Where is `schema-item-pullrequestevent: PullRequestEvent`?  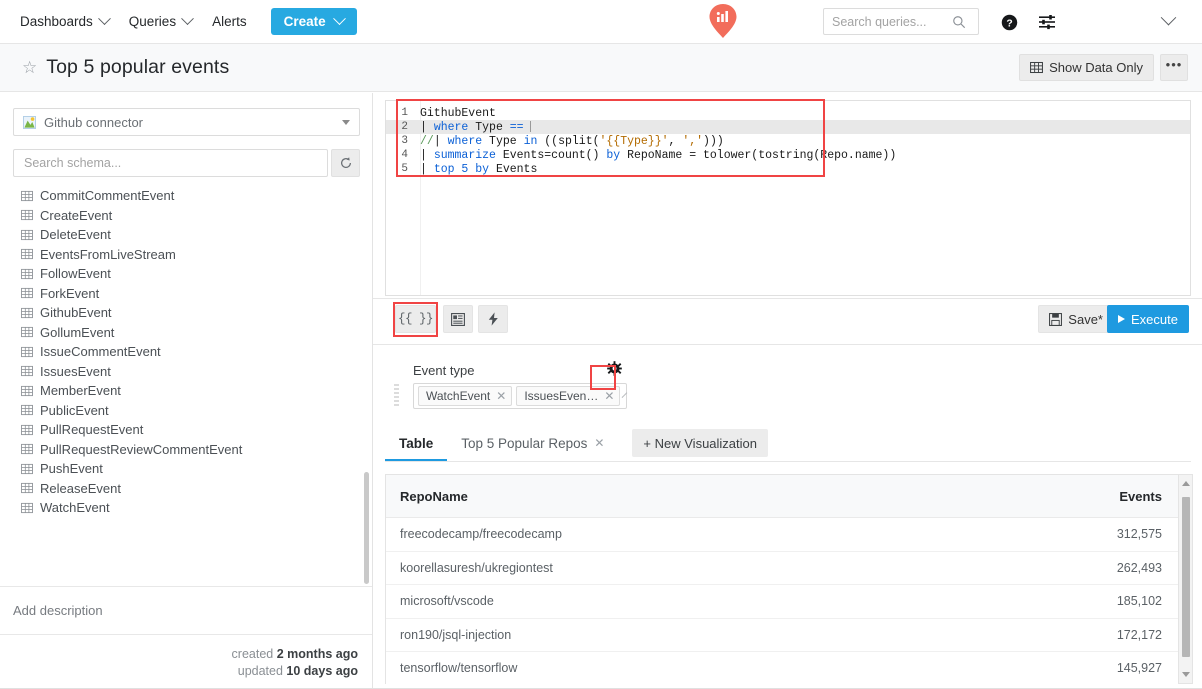 schema-item-pullrequestevent: PullRequestEvent is located at coordinates (185, 430).